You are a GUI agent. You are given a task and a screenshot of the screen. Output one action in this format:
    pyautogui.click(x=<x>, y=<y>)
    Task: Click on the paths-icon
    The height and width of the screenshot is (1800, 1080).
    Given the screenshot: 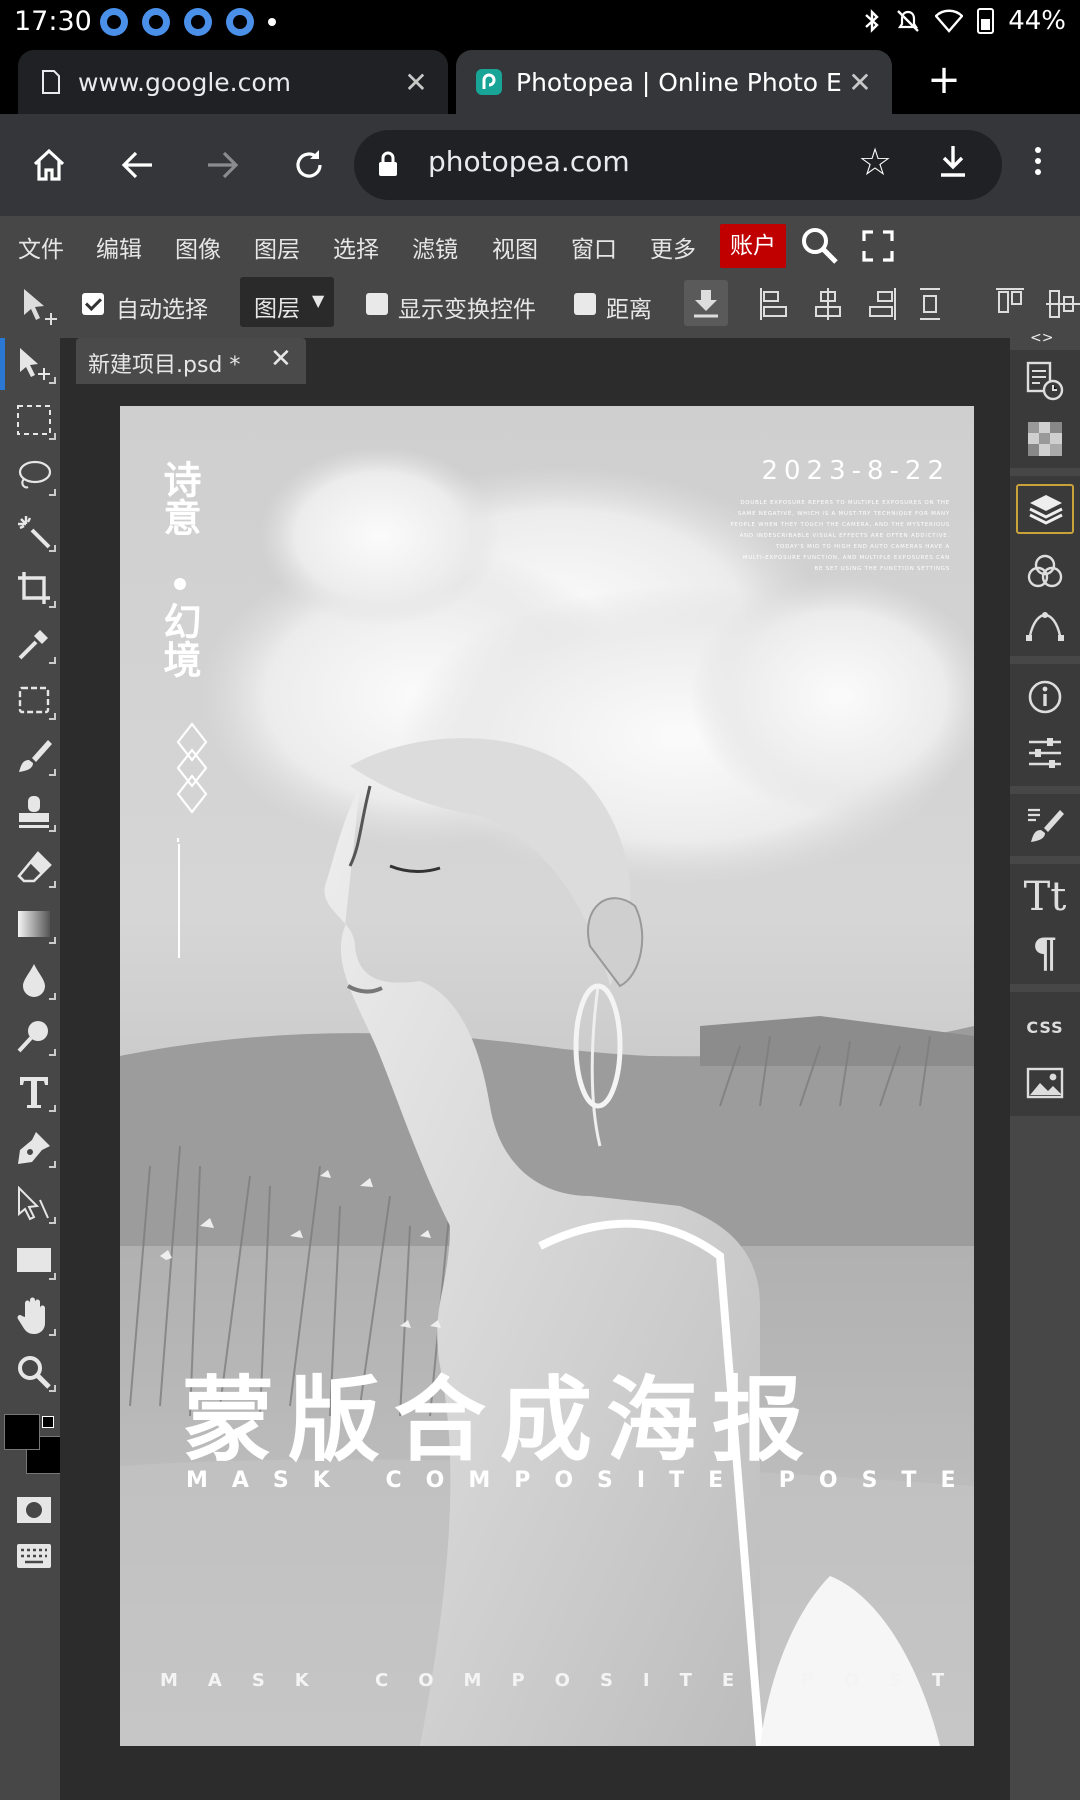 What is the action you would take?
    pyautogui.click(x=1045, y=627)
    